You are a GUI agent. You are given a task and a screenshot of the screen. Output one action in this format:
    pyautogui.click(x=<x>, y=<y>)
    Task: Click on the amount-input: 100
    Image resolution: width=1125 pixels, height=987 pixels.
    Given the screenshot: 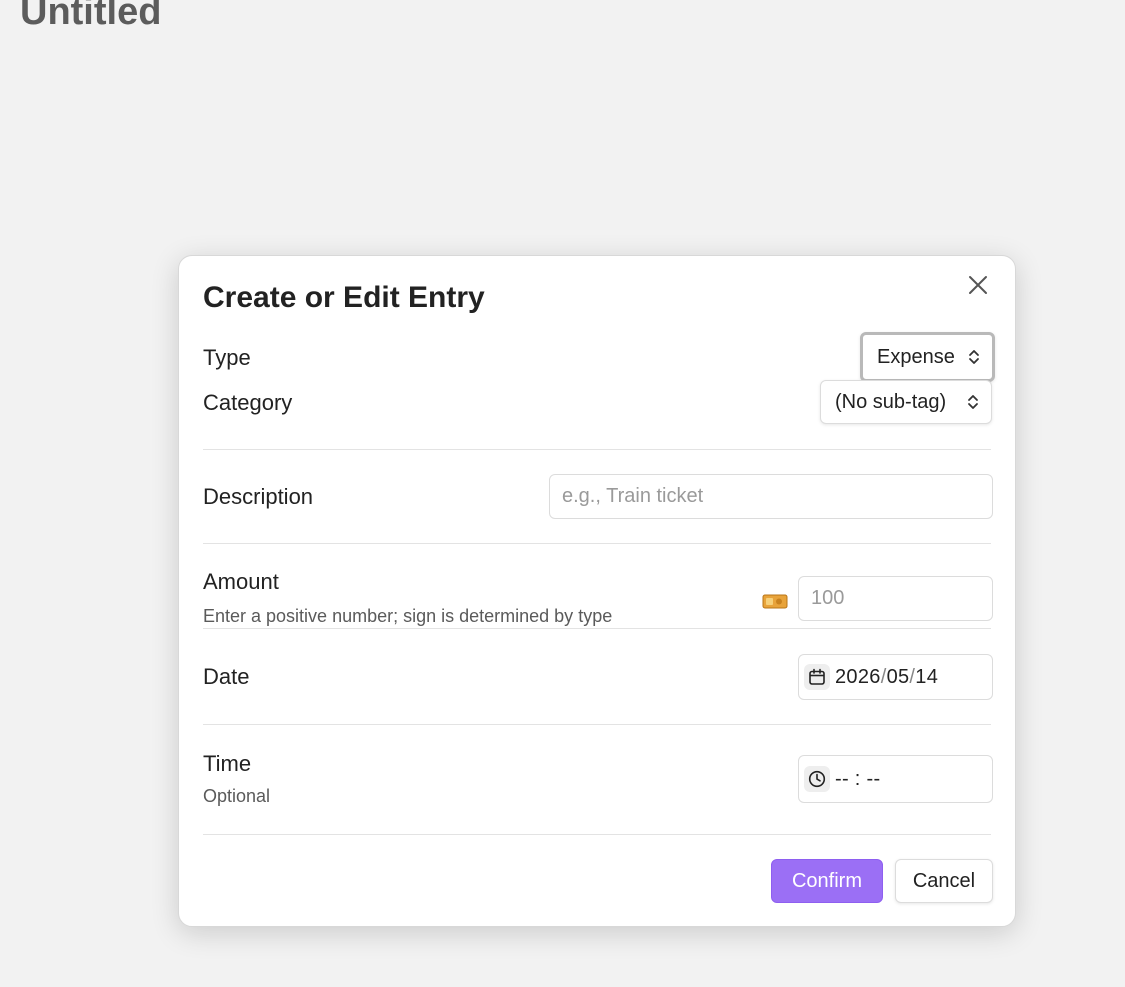 What is the action you would take?
    pyautogui.click(x=895, y=598)
    